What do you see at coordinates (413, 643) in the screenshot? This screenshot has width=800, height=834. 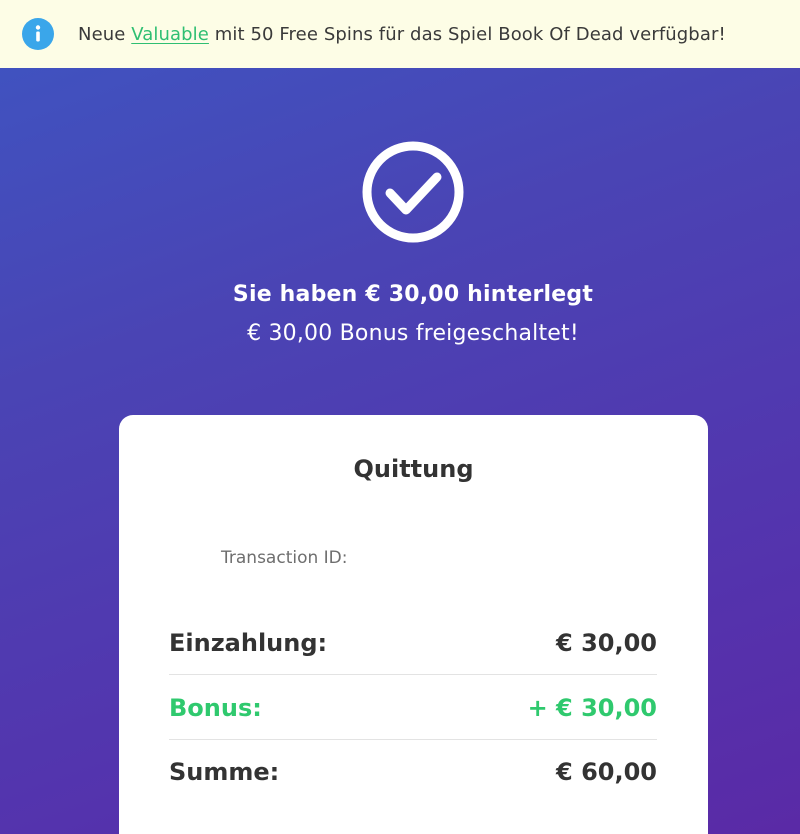 I see `deposit-row: Einzahlung: € 30,00` at bounding box center [413, 643].